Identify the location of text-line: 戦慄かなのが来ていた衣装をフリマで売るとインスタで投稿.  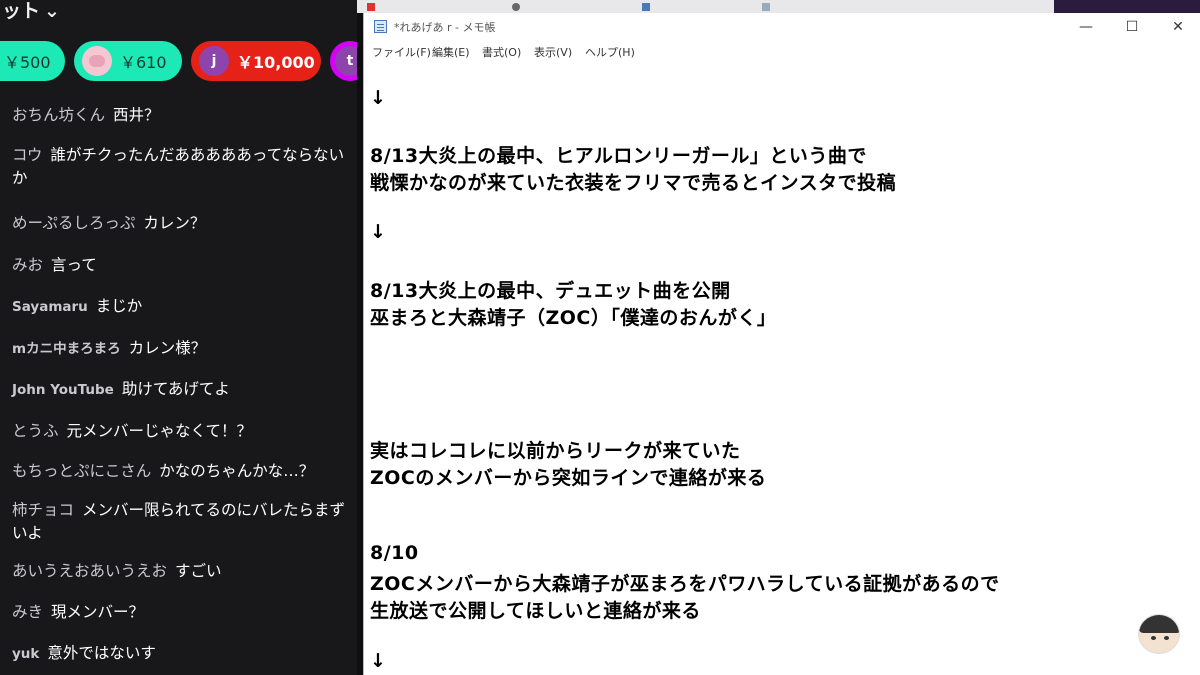
(633, 183).